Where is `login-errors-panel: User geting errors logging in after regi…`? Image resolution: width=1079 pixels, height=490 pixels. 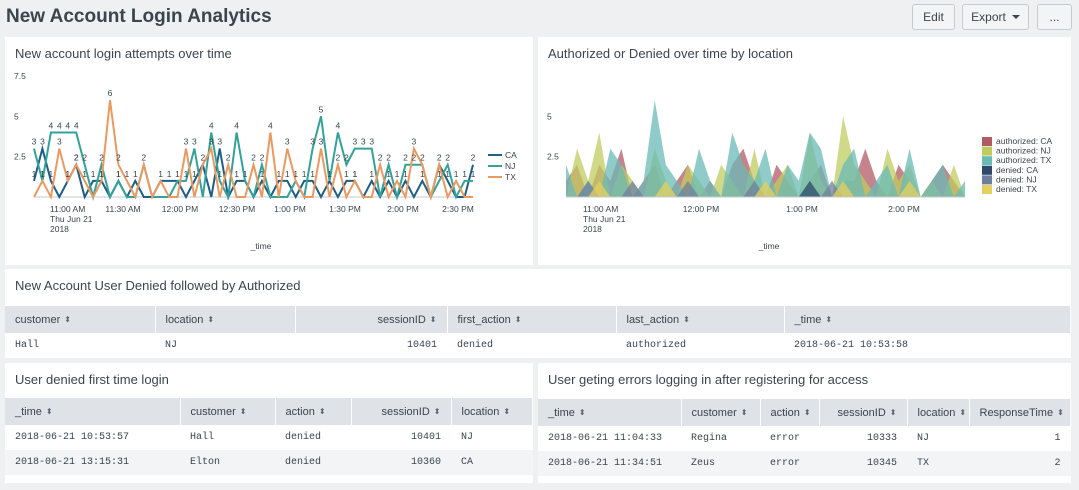 login-errors-panel: User geting errors logging in after regi… is located at coordinates (804, 423).